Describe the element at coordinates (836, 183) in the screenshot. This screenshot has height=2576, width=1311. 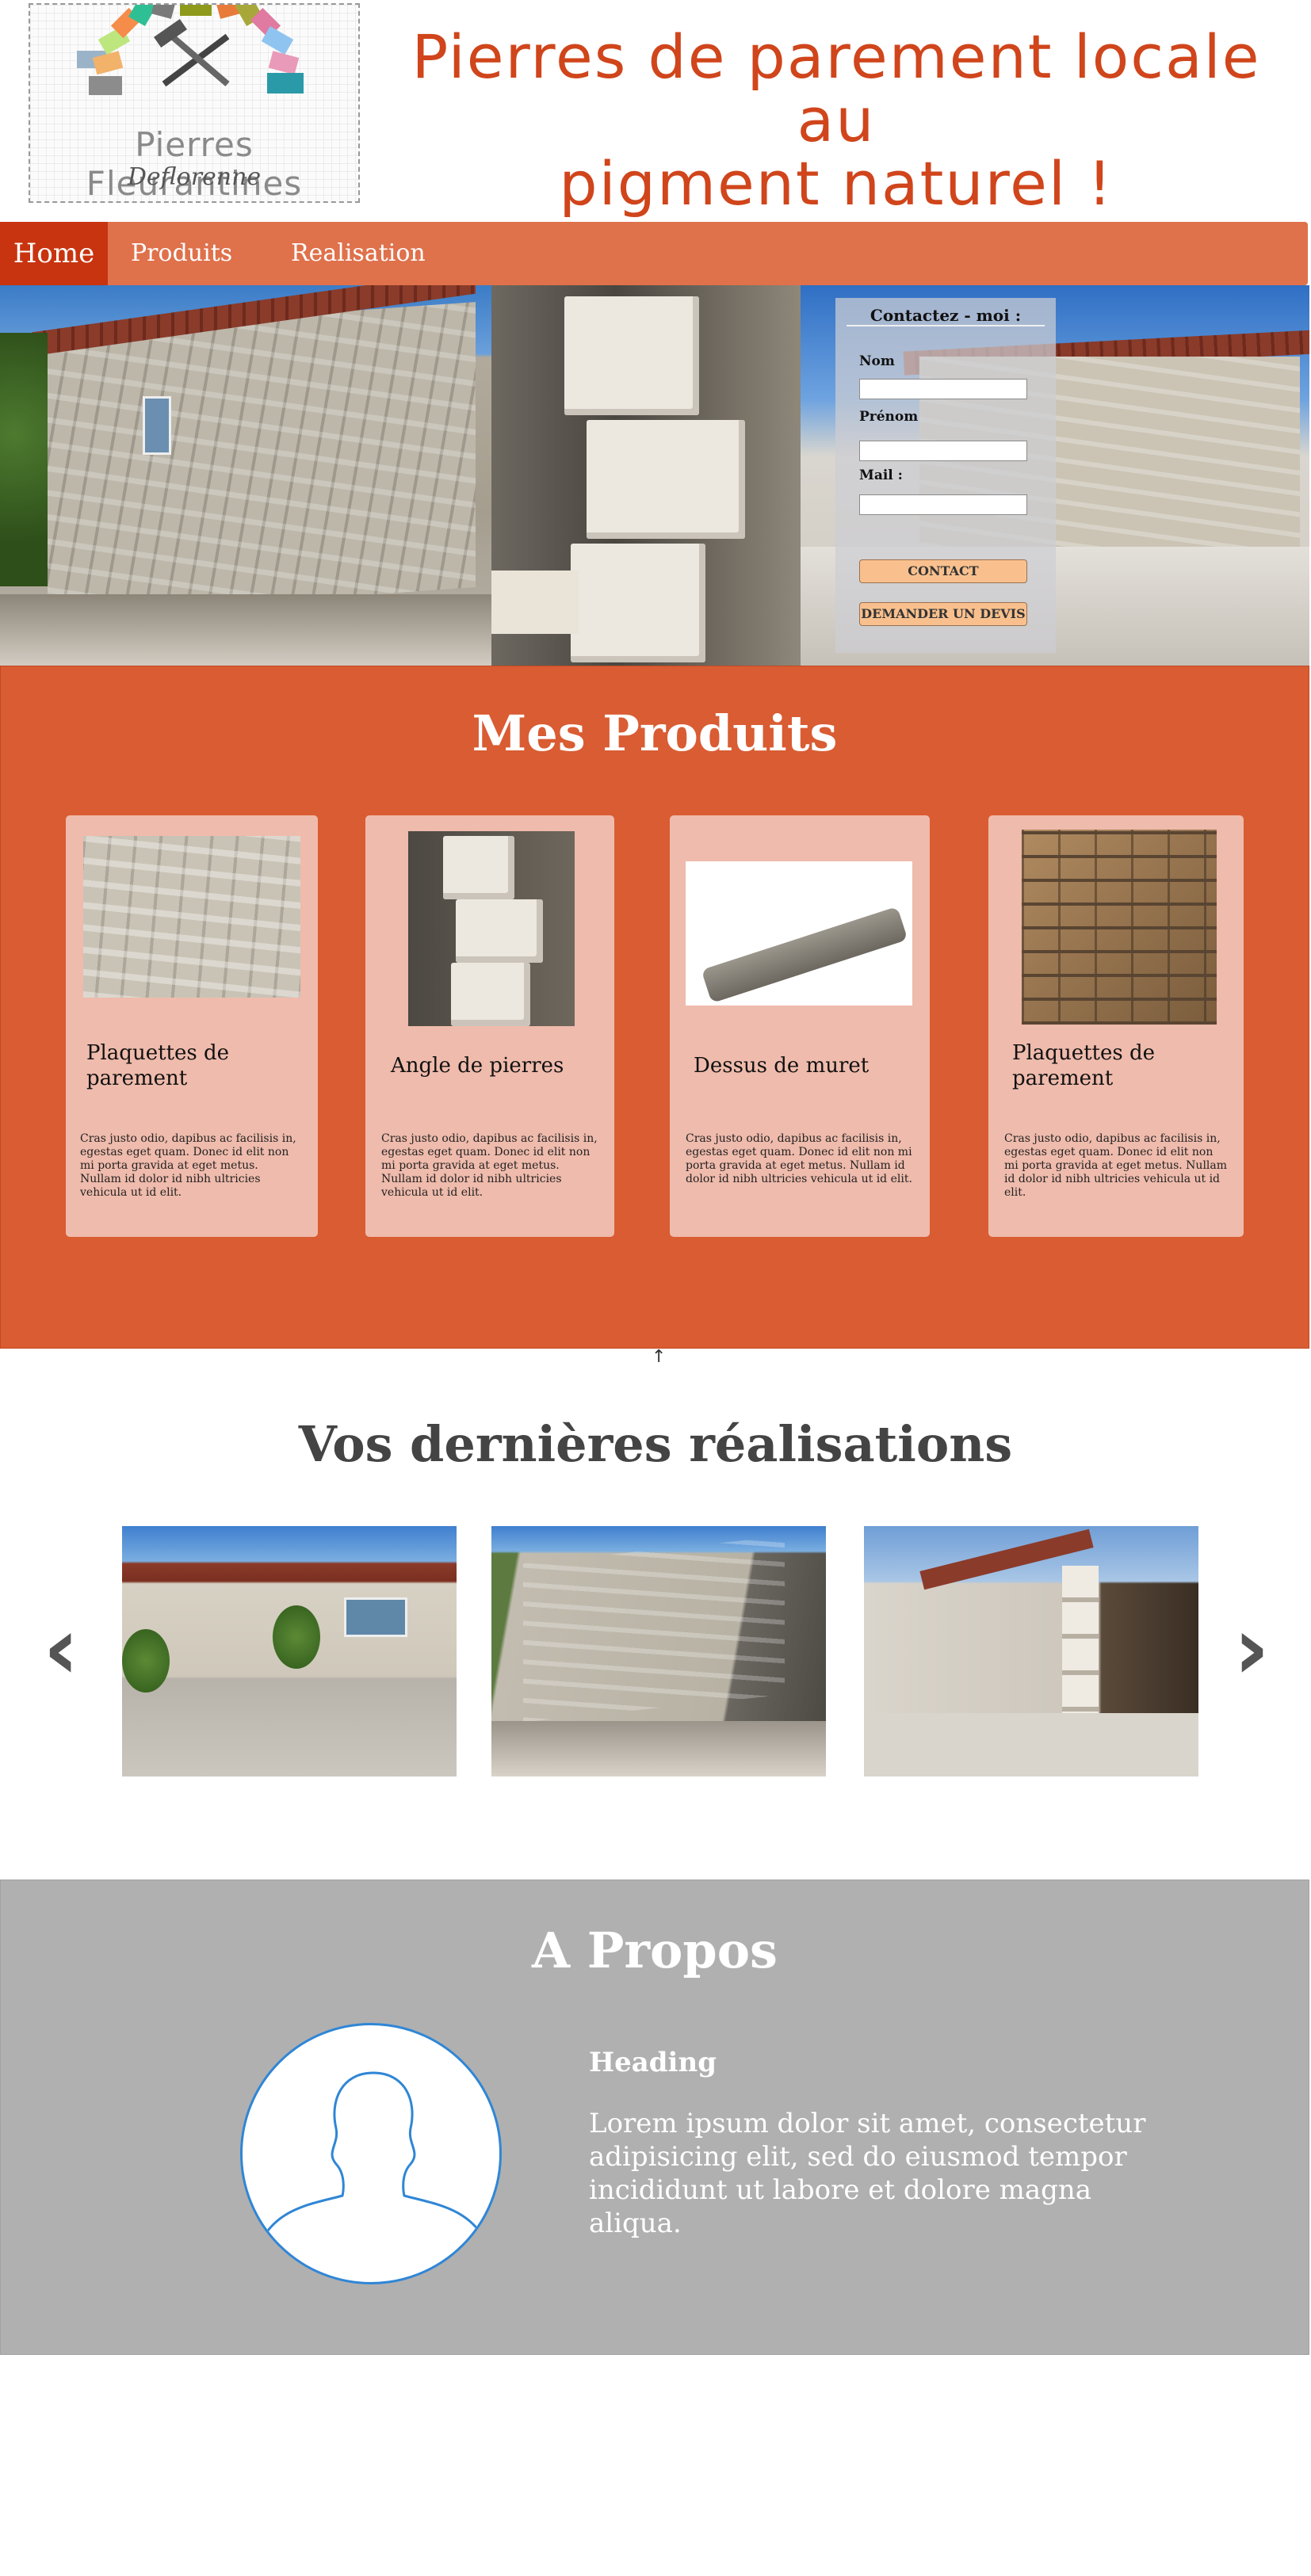
I see `tagline-line-2: pigment naturel !` at that location.